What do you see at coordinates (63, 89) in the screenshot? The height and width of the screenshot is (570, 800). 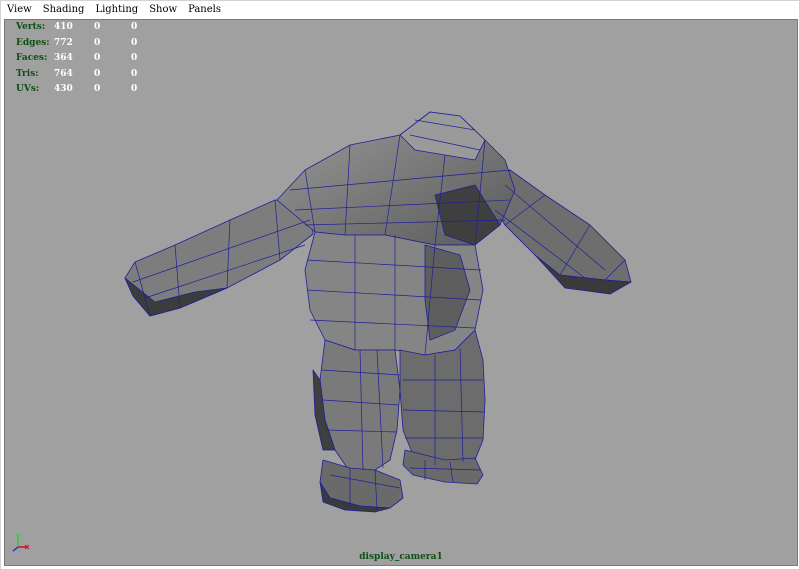 I see `hud-value: 430` at bounding box center [63, 89].